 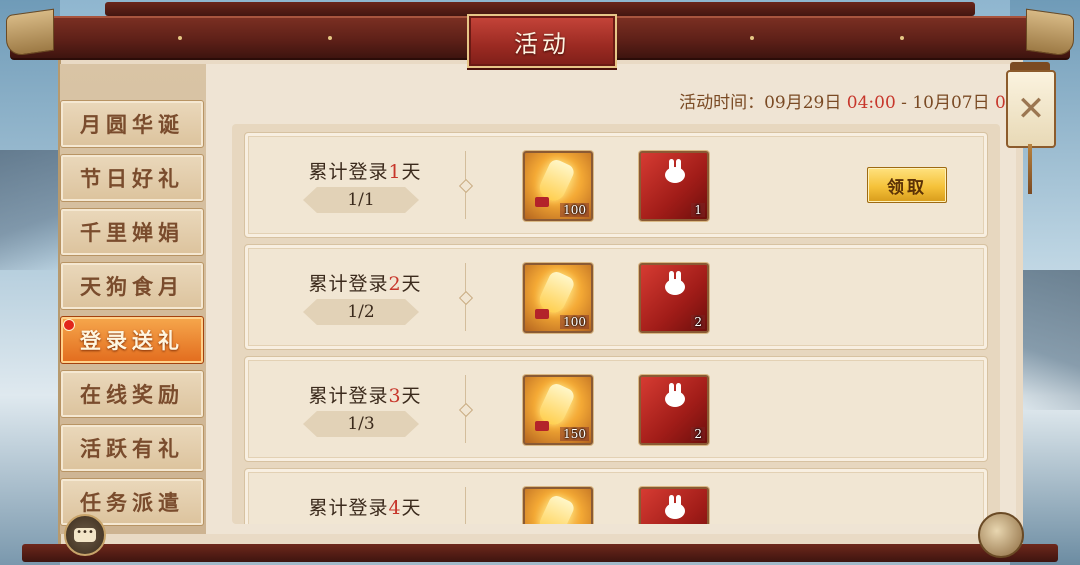 I want to click on red-envelope-icon: 1, so click(x=674, y=186).